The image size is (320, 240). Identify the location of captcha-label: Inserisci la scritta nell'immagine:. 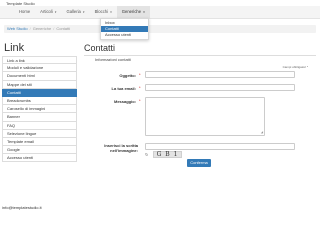
(118, 148).